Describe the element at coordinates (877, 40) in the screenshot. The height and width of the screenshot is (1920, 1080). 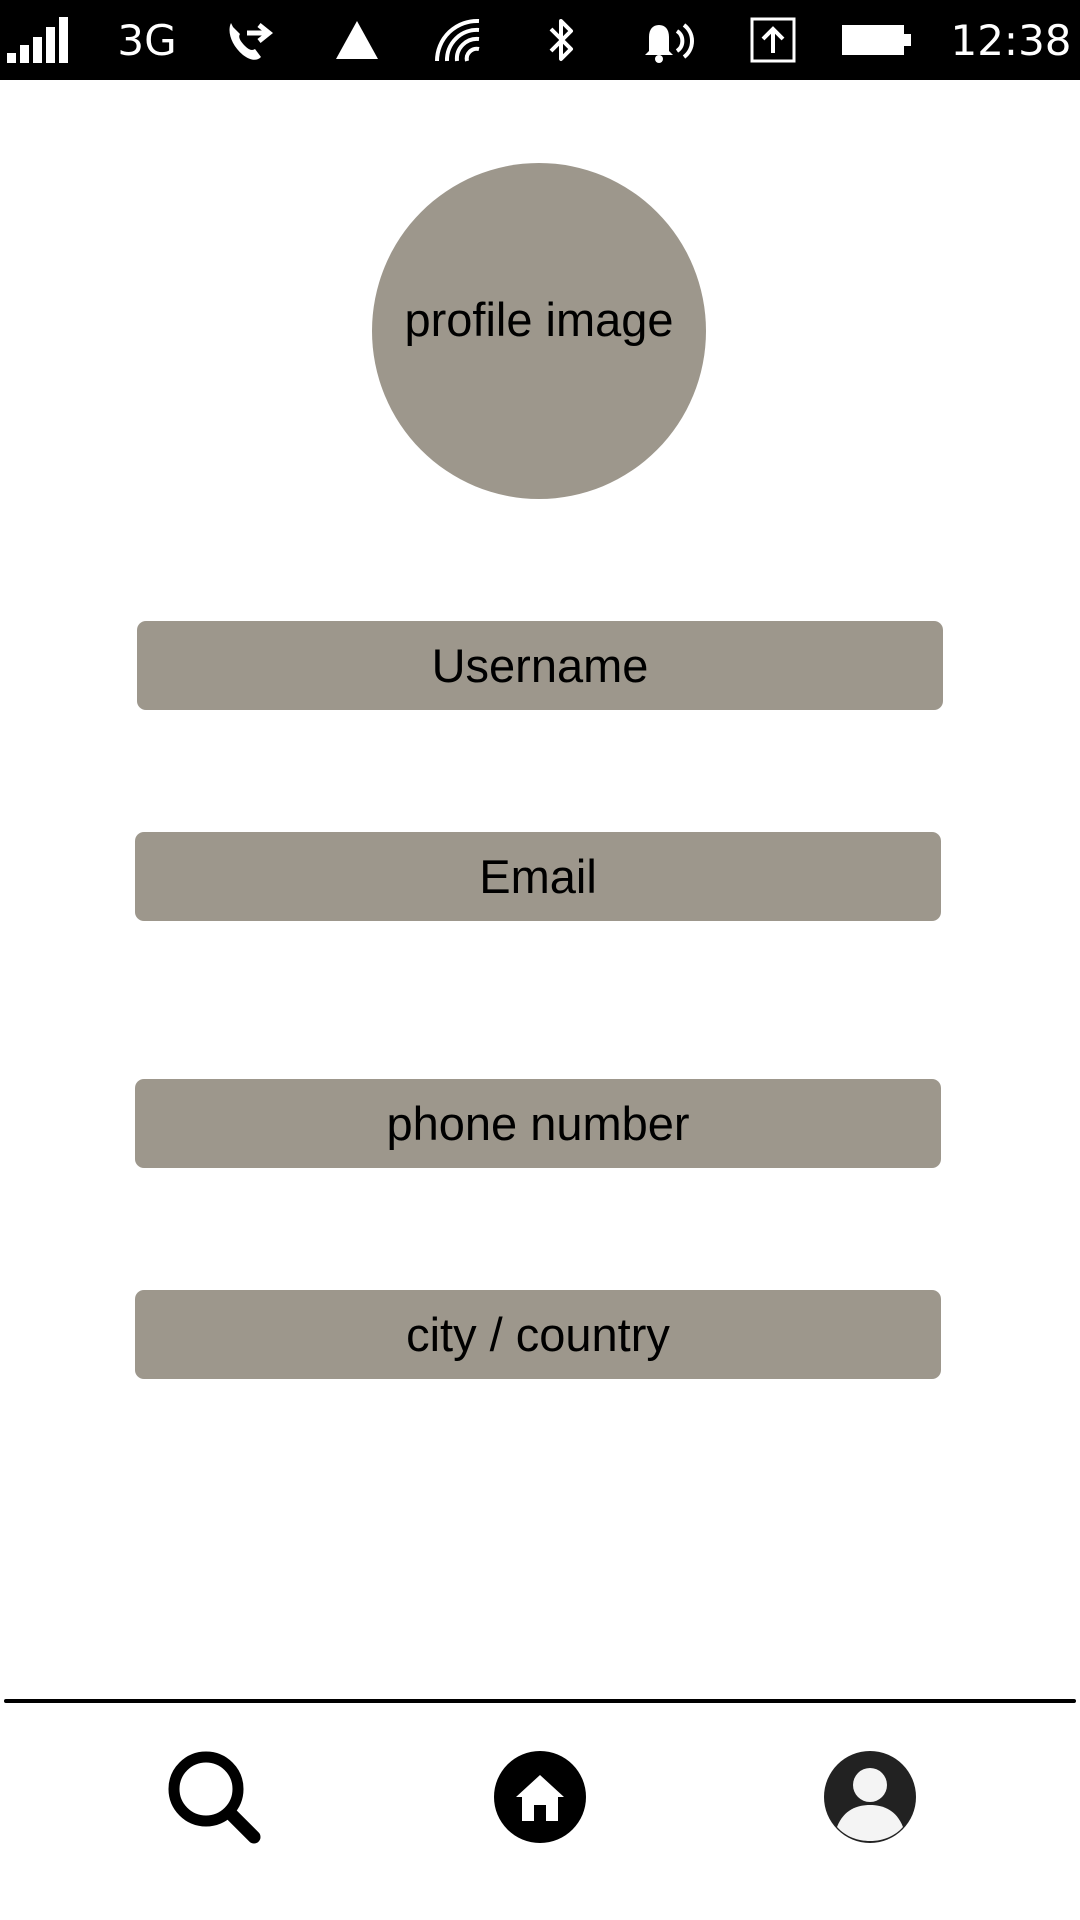
I see `battery-icon` at that location.